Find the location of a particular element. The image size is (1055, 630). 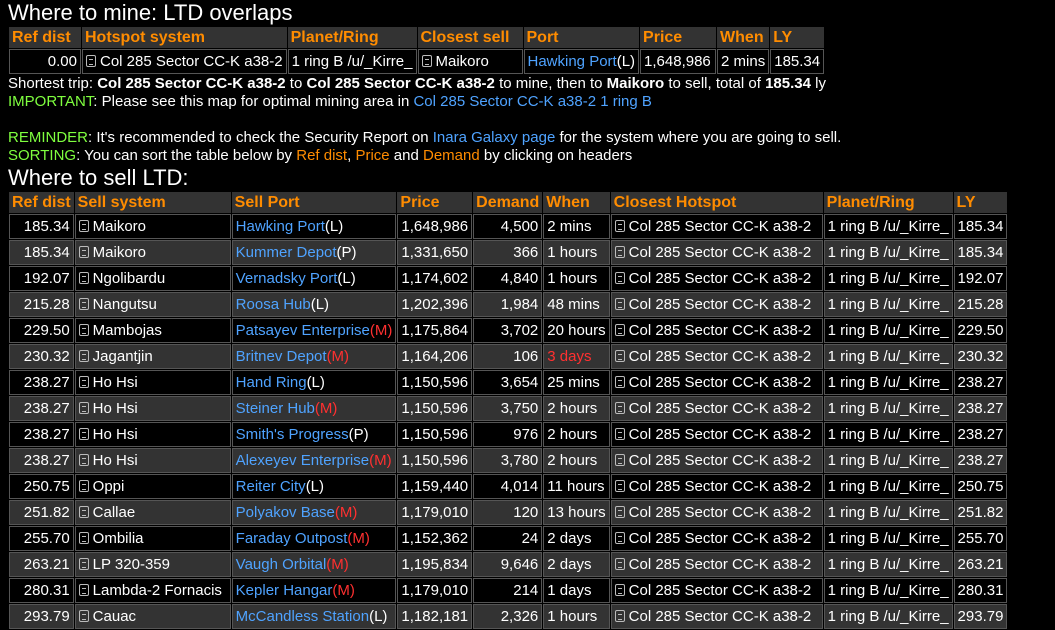

sell-port-link: McCandless Station is located at coordinates (302, 616).